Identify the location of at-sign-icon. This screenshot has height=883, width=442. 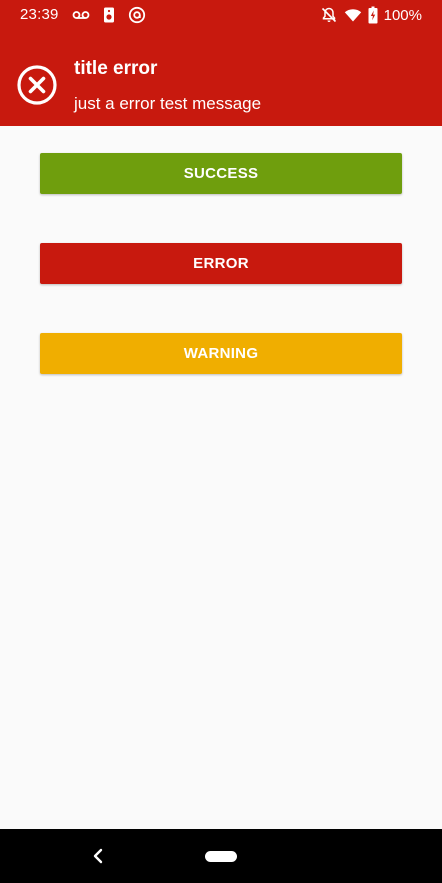
(137, 15).